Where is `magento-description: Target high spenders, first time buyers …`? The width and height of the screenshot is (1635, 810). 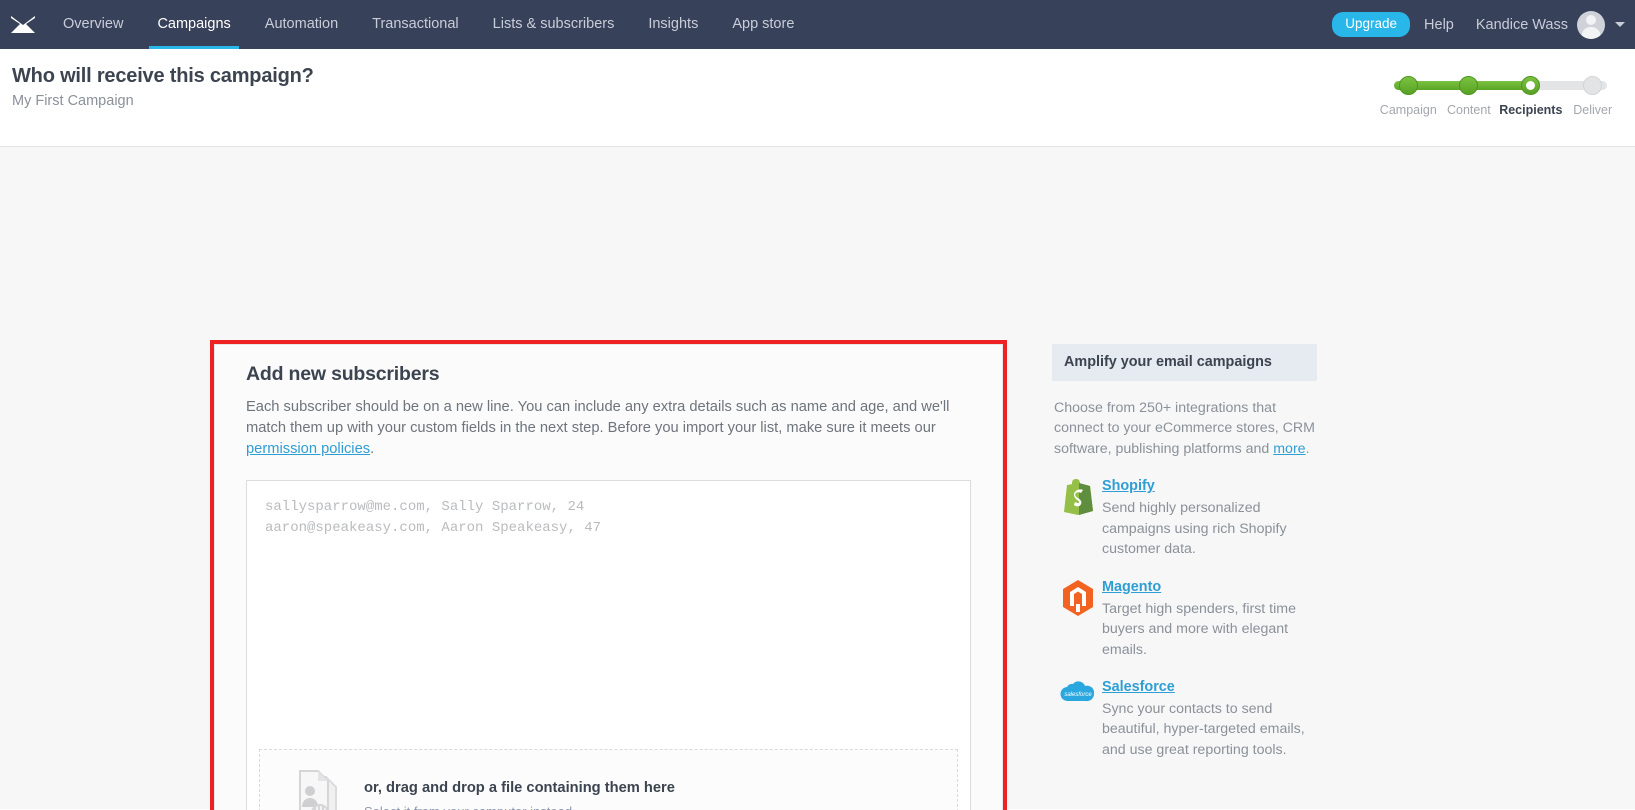 magento-description: Target high spenders, first time buyers … is located at coordinates (1199, 629).